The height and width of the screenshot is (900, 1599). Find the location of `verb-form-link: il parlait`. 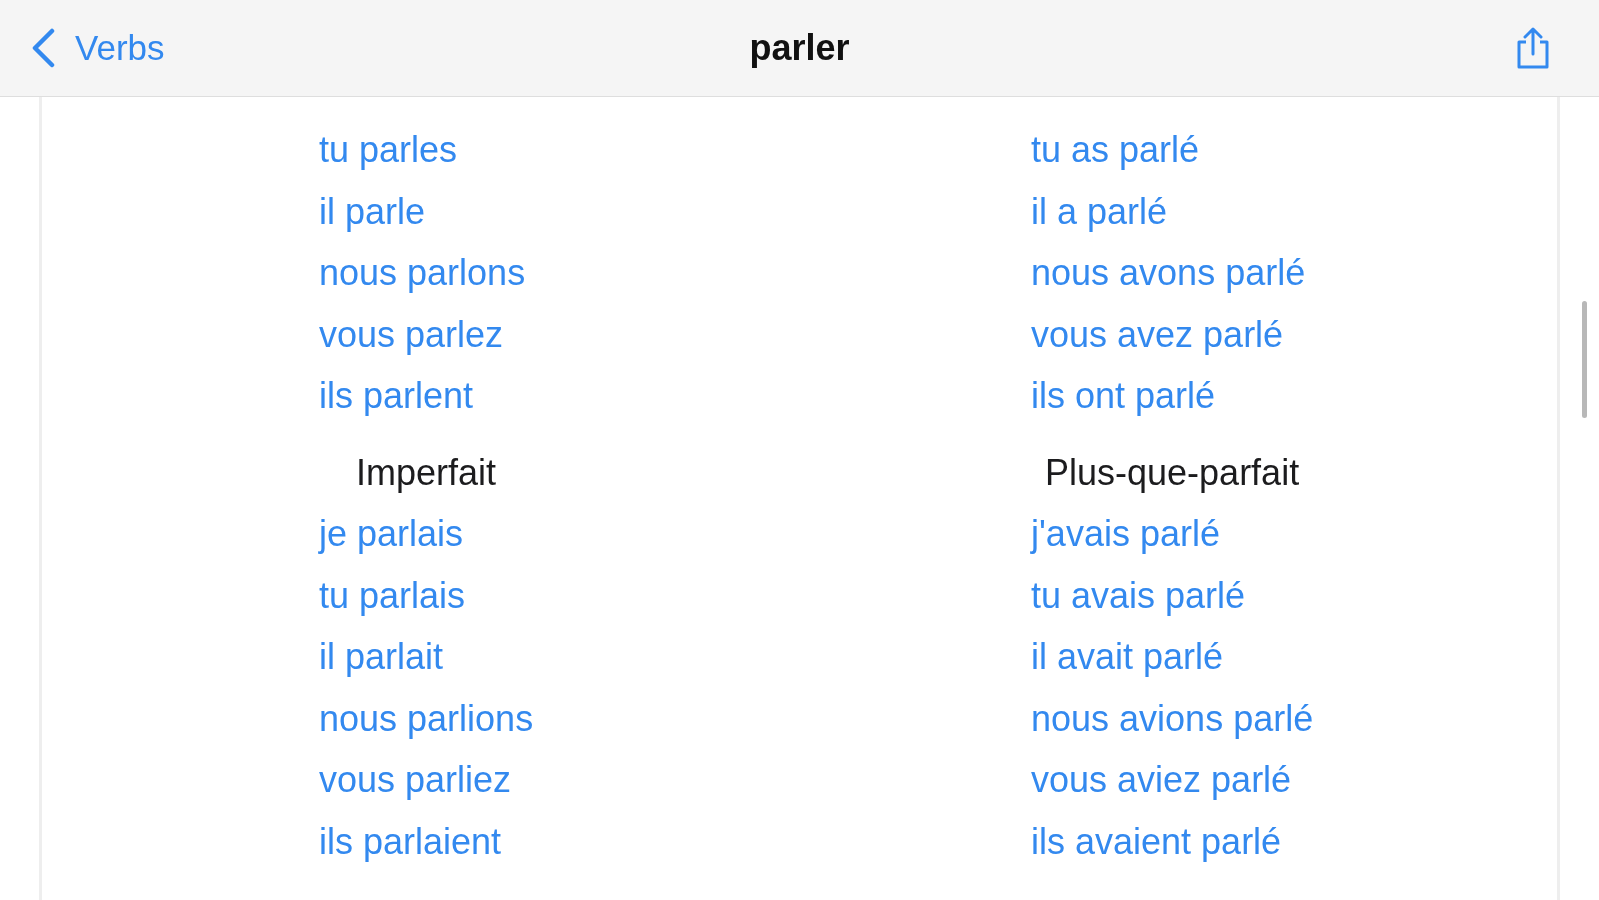

verb-form-link: il parlait is located at coordinates (381, 657).